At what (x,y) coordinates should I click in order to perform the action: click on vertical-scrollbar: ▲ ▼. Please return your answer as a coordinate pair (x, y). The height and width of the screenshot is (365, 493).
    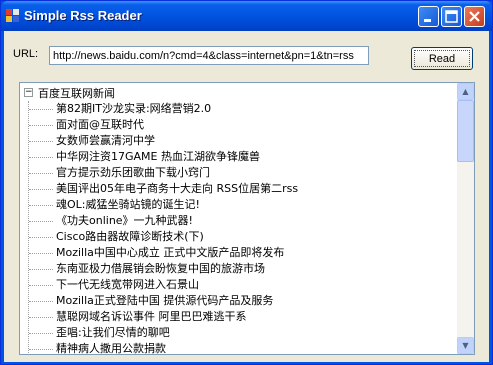
    Looking at the image, I should click on (465, 218).